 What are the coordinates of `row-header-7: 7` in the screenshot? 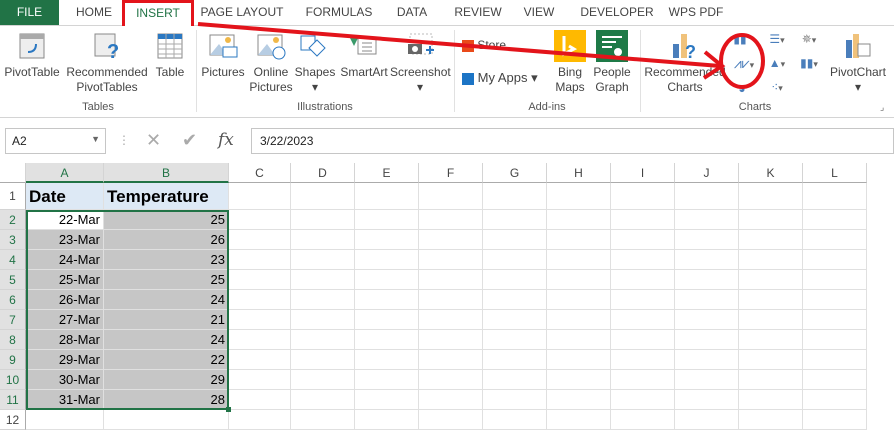 It's located at (13, 320).